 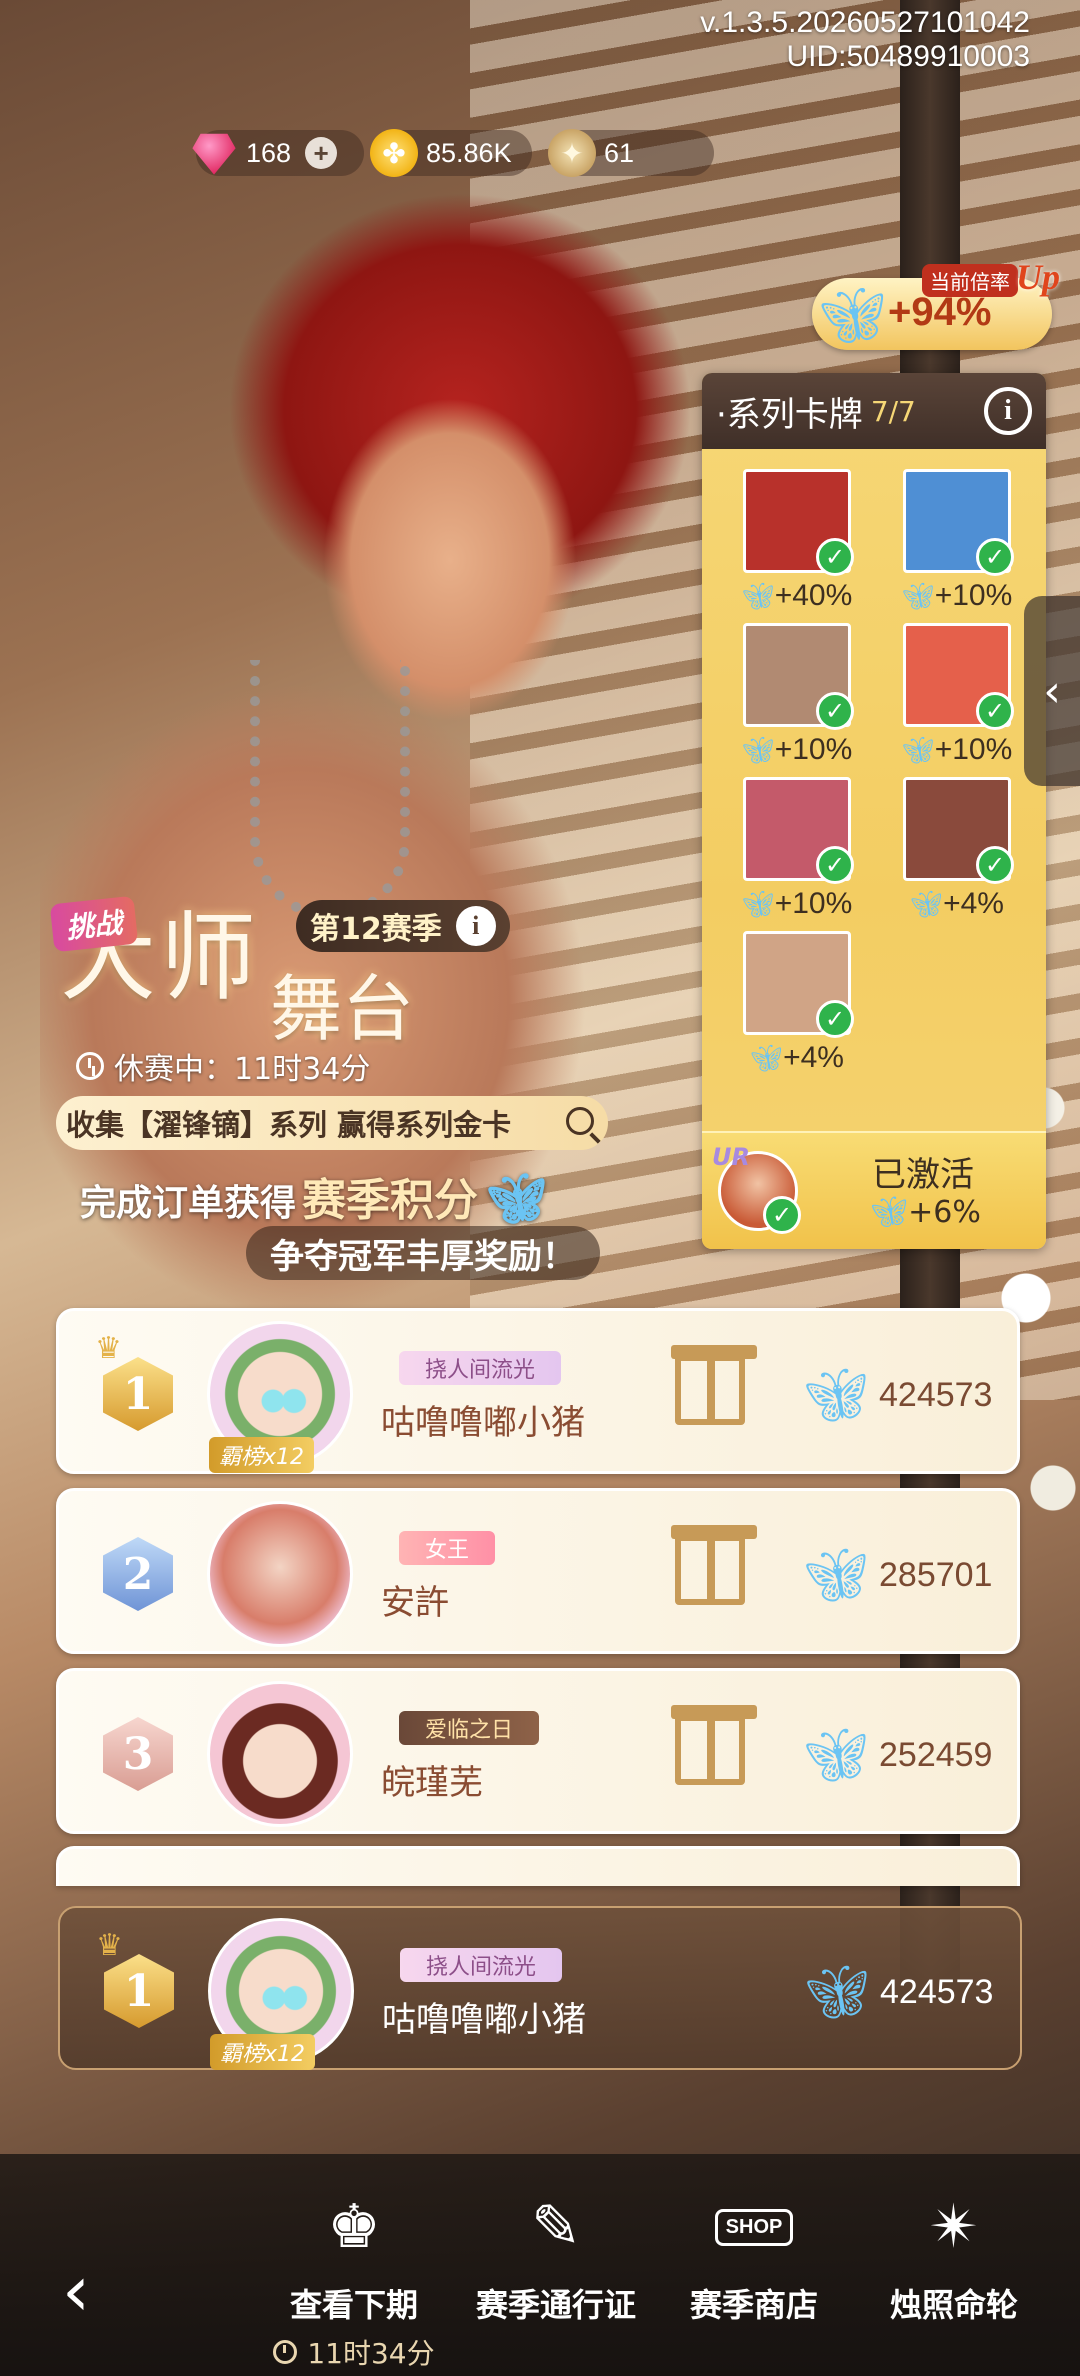 I want to click on ranking-row: 3 爱临之日 皖瑾芜 🦋︎ 252459, so click(x=538, y=1751).